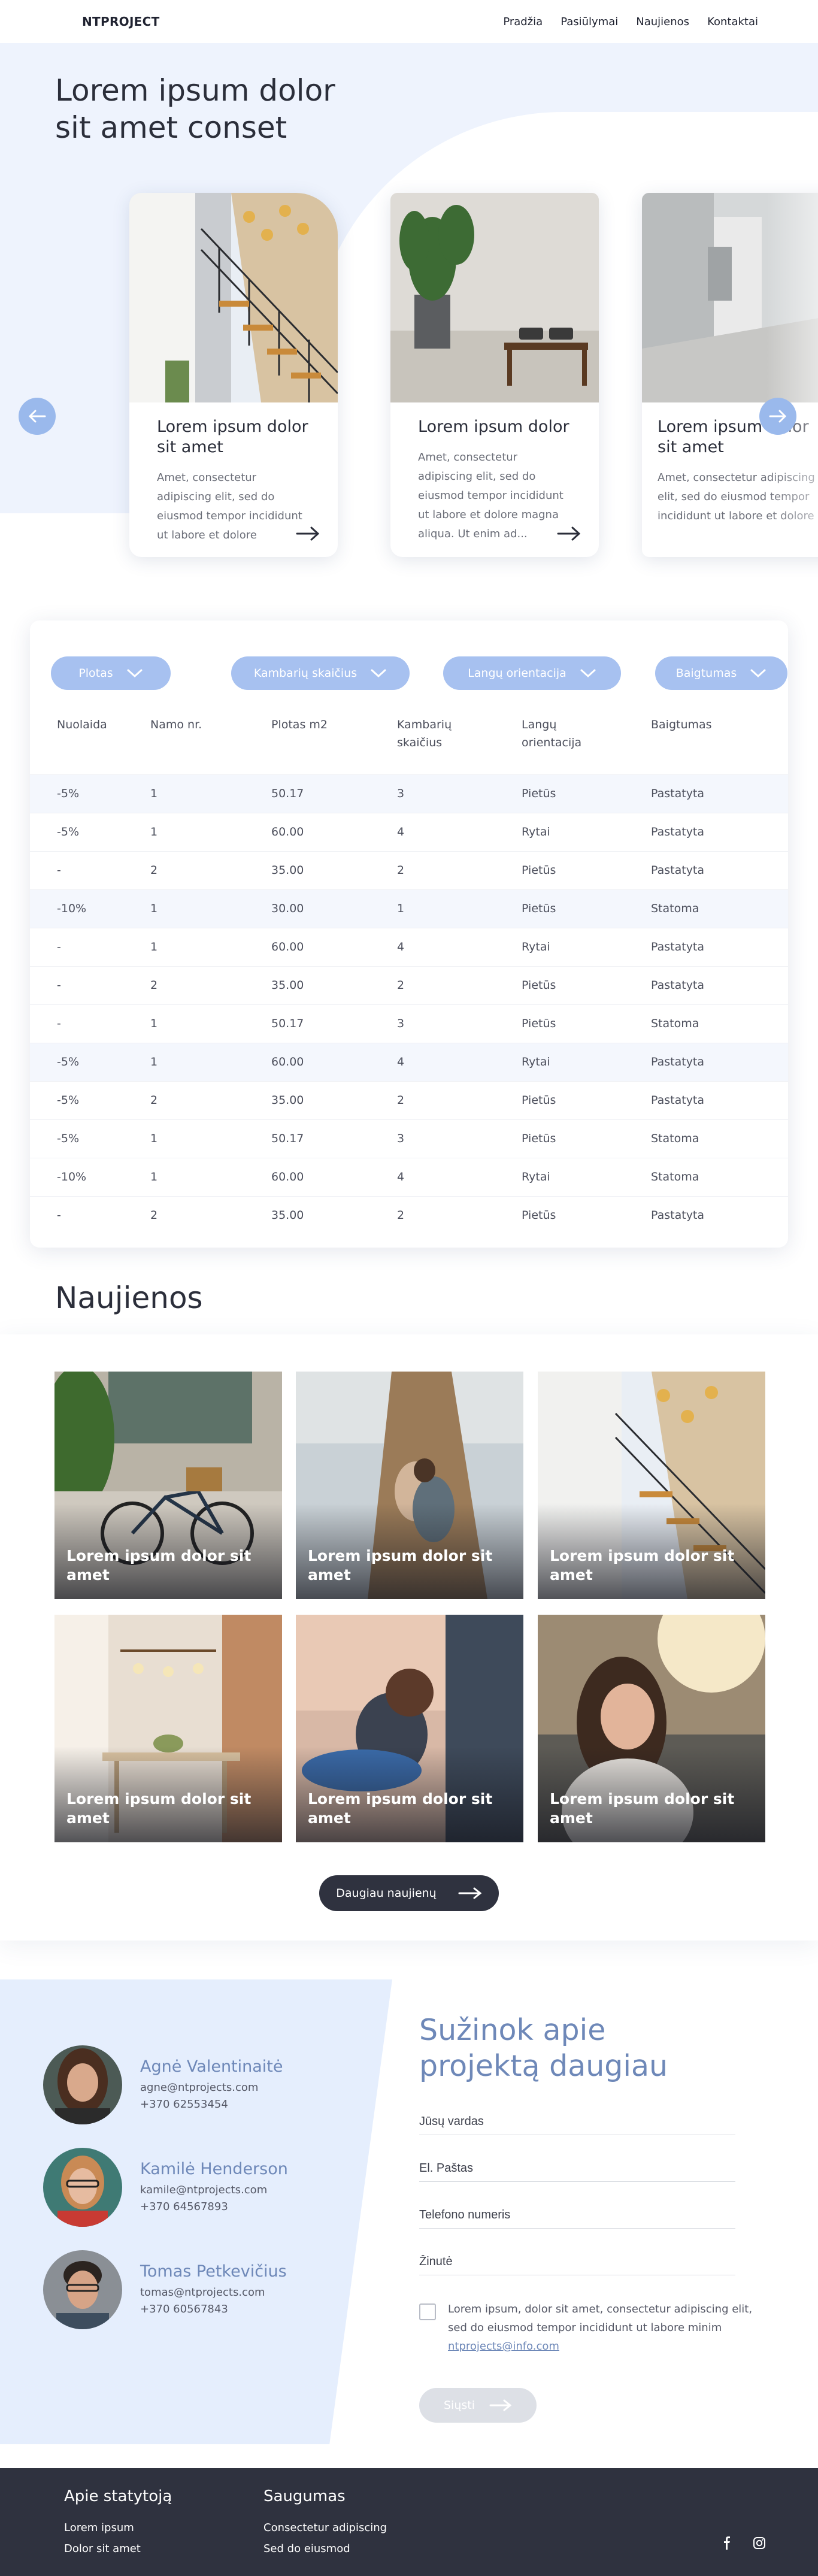 The image size is (818, 2576). Describe the element at coordinates (577, 2122) in the screenshot. I see `name-input` at that location.